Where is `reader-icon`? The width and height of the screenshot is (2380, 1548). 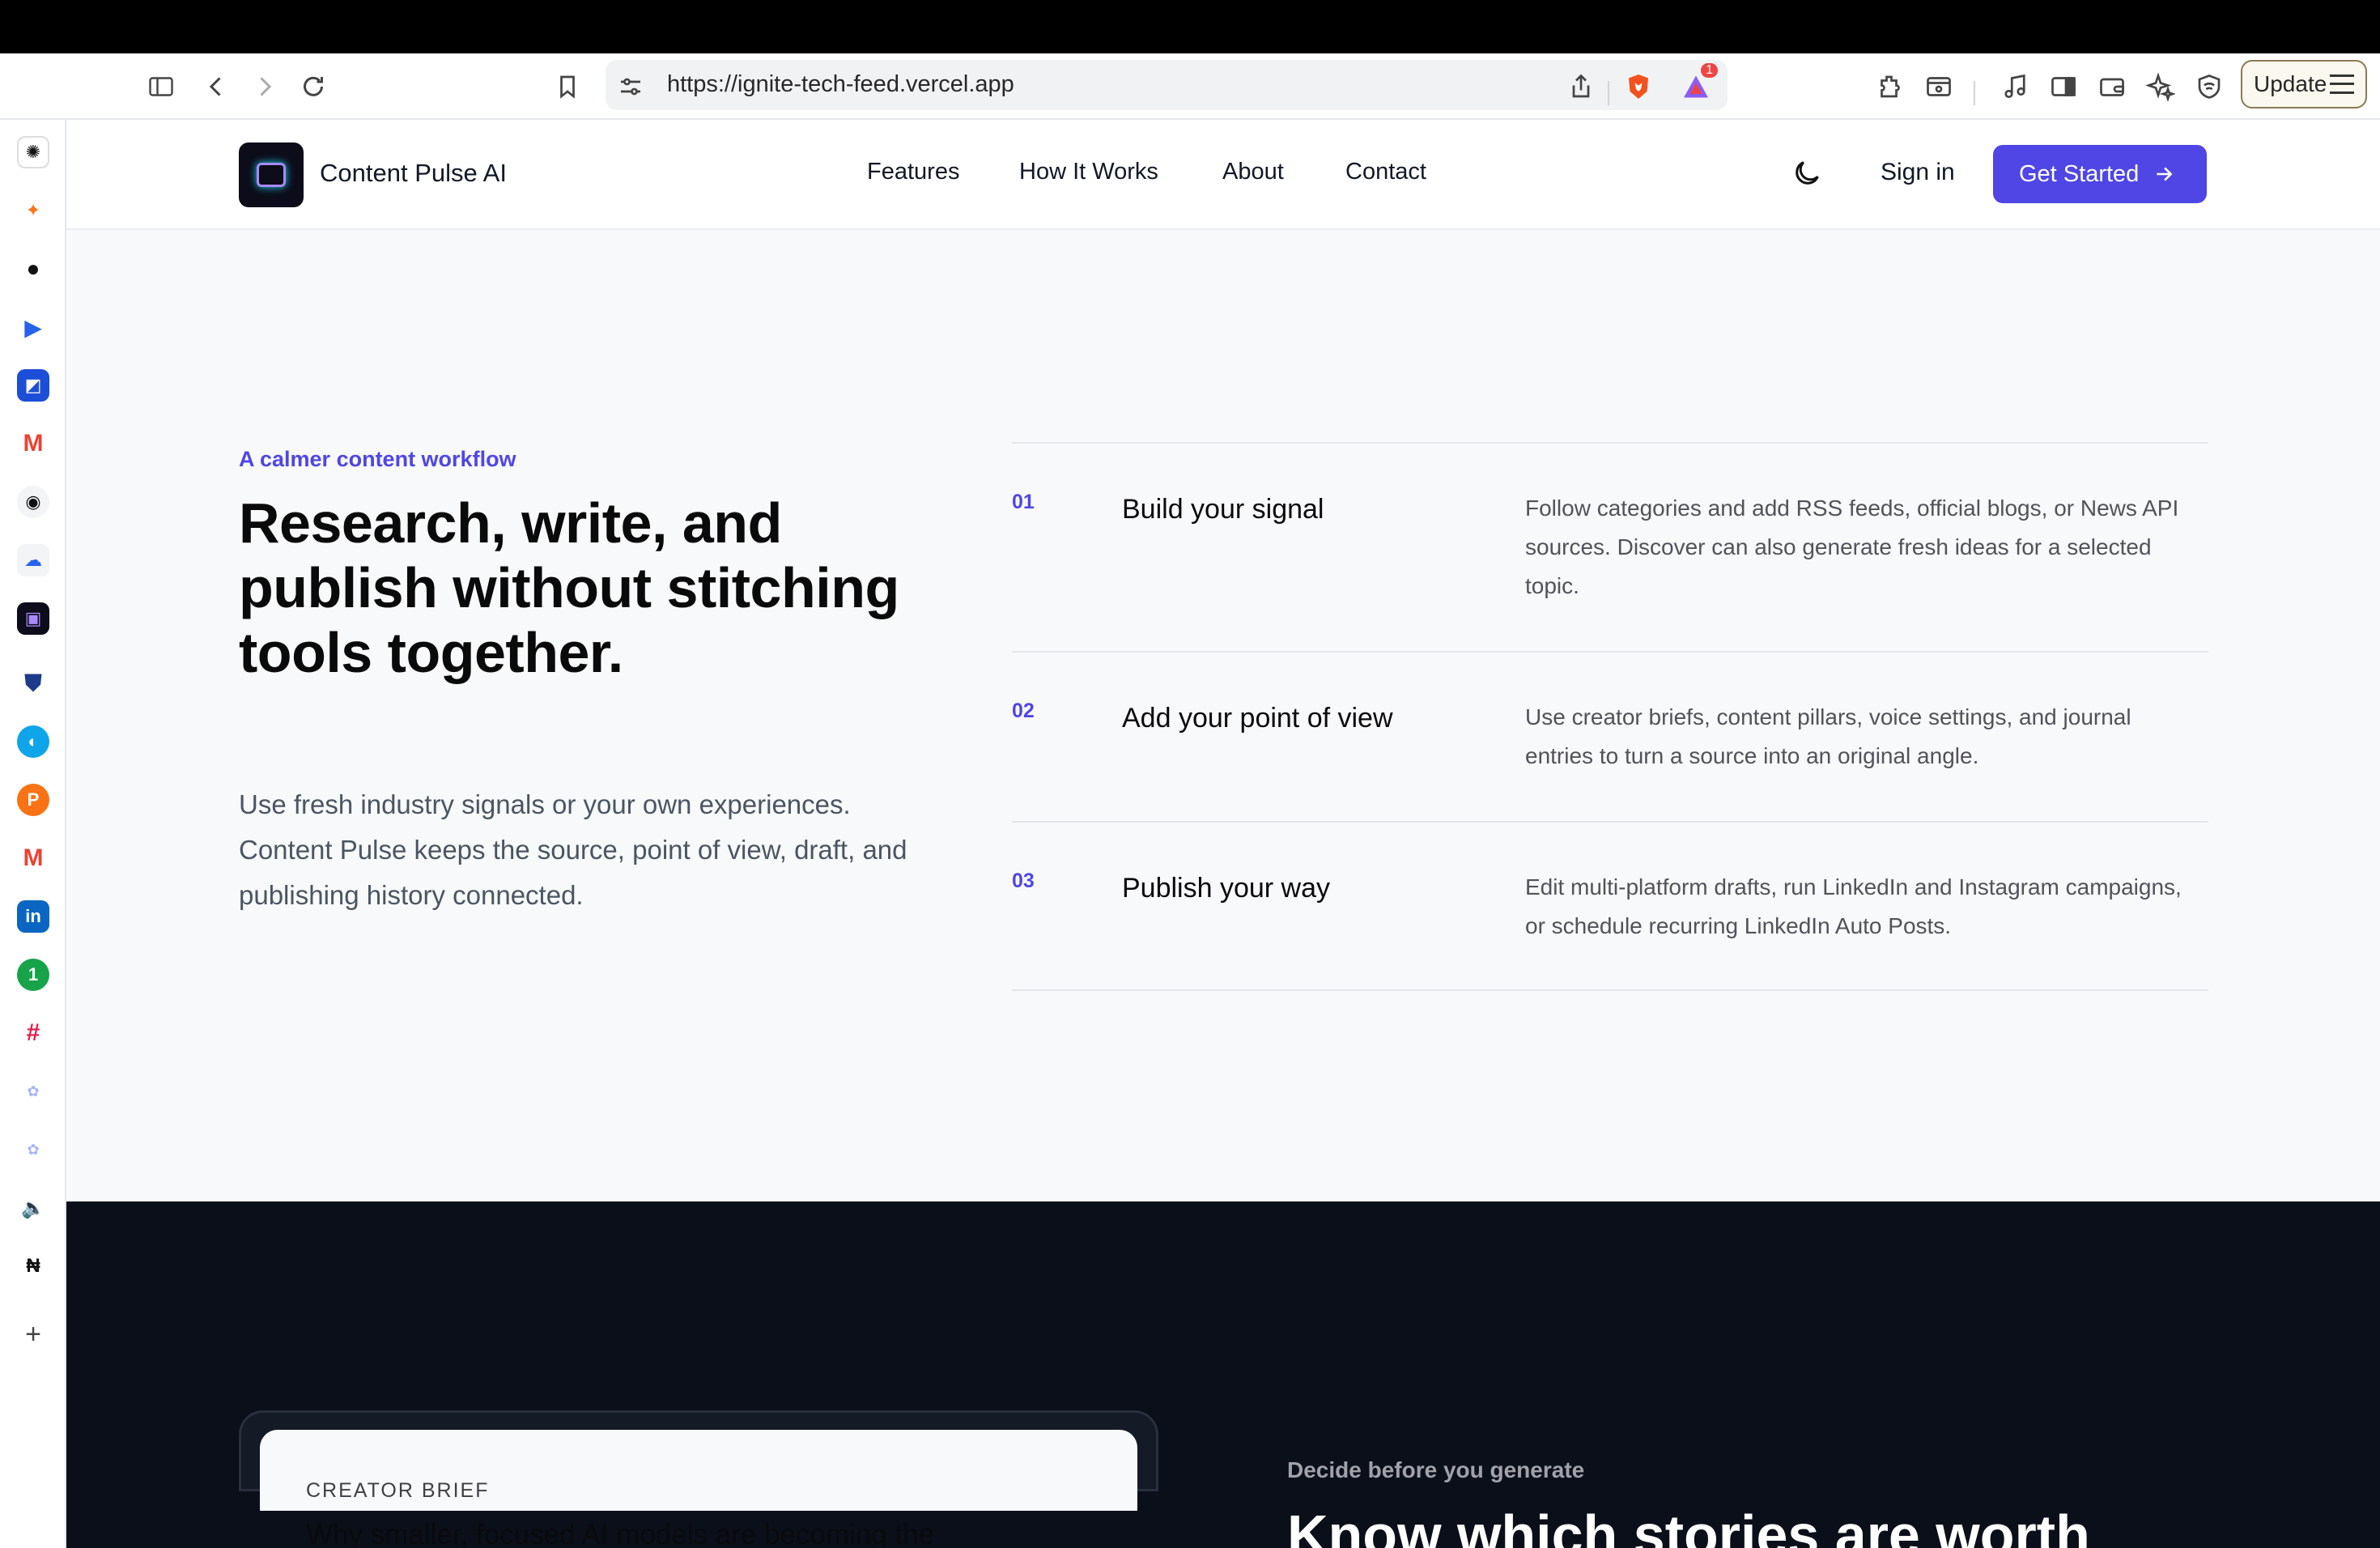 reader-icon is located at coordinates (1938, 87).